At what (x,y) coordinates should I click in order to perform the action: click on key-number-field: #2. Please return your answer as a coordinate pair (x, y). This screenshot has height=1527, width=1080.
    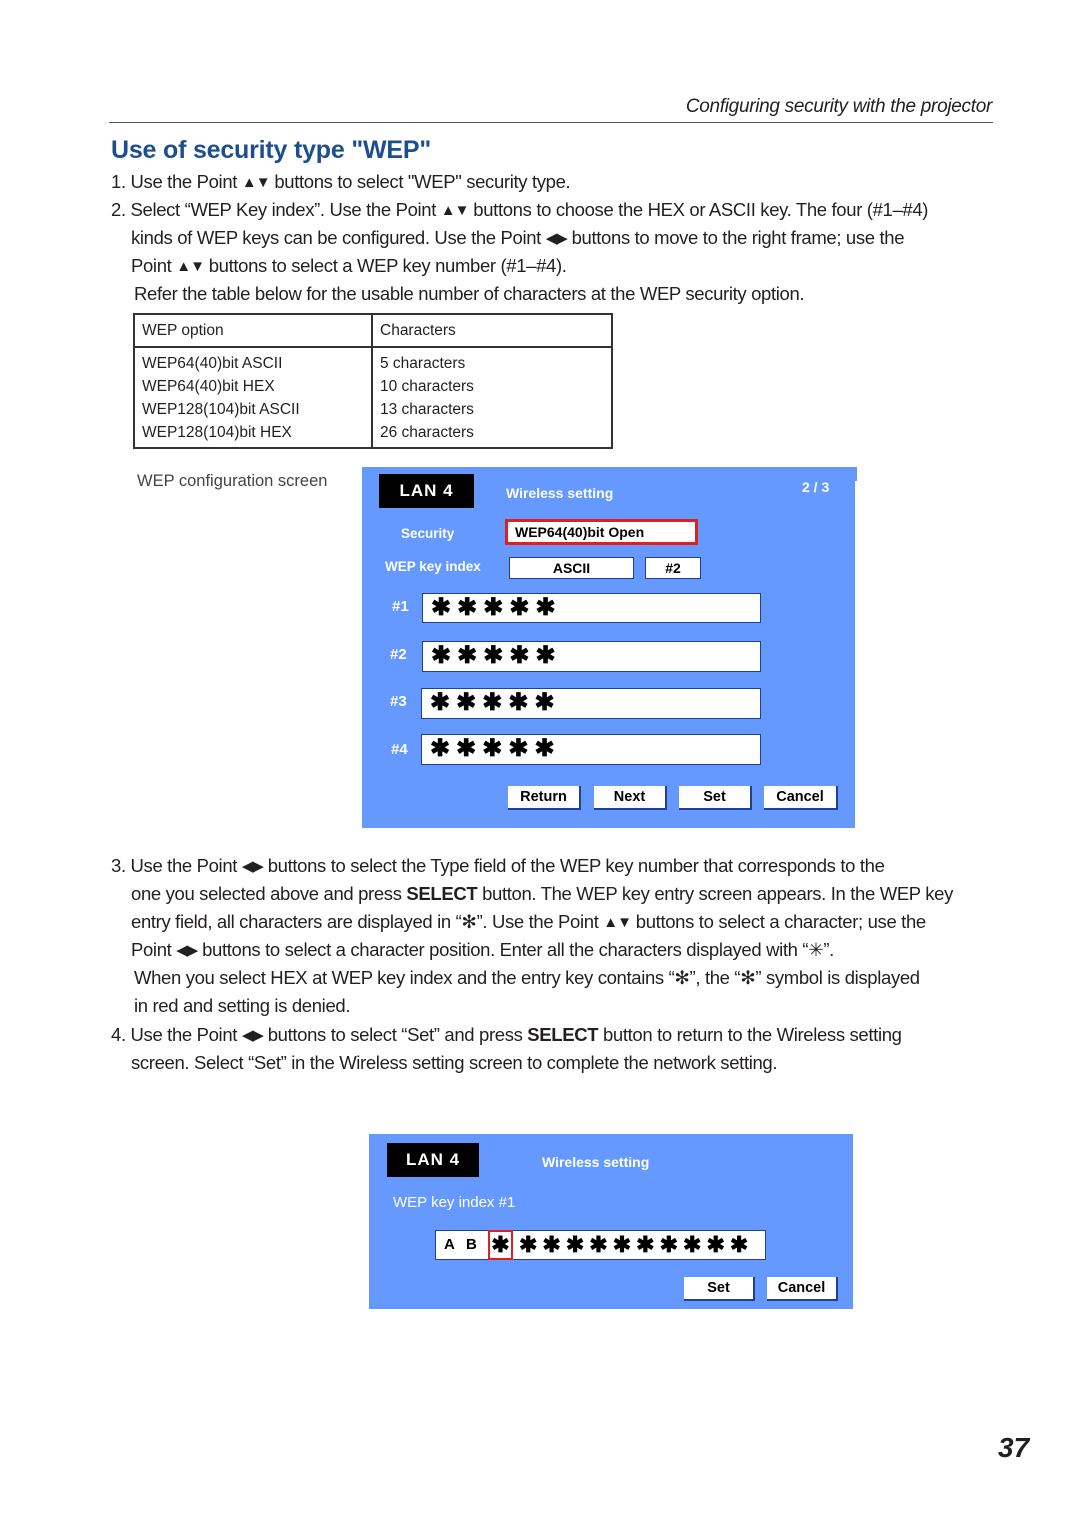
    Looking at the image, I should click on (673, 568).